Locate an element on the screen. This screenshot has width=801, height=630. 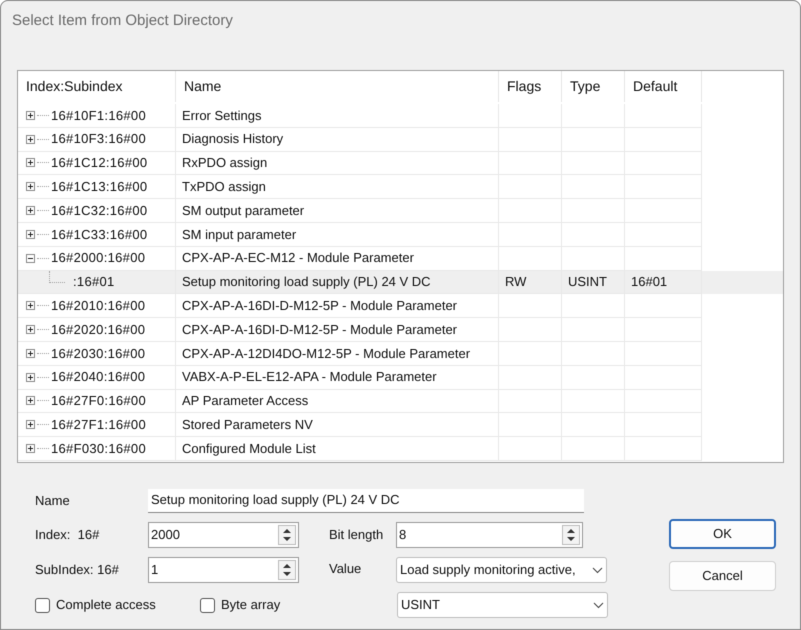
column-header: Default is located at coordinates (663, 86).